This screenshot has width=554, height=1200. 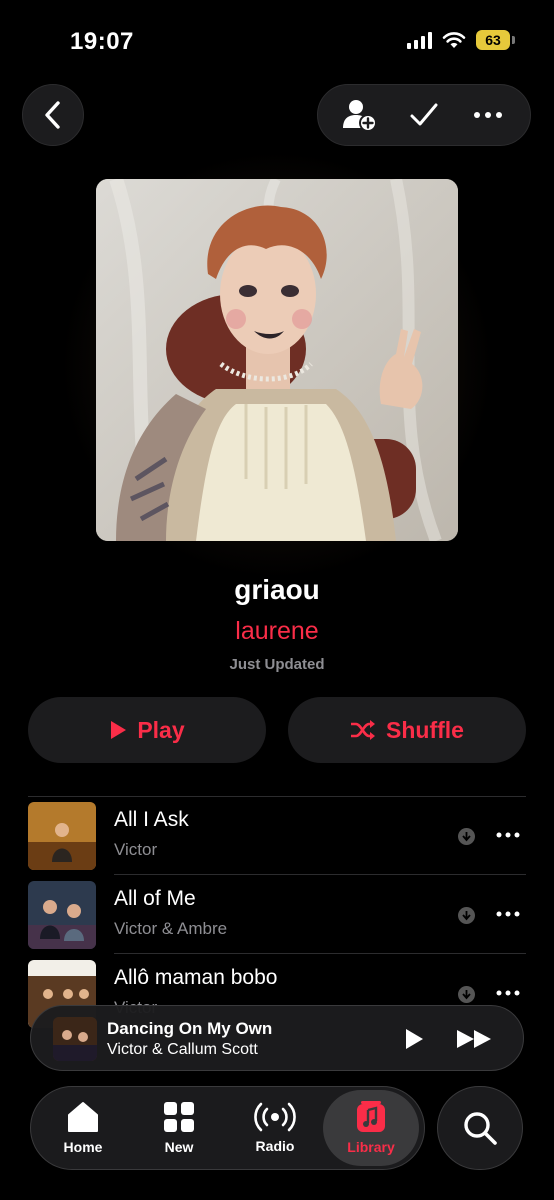 I want to click on music-note-icon, so click(x=371, y=1116).